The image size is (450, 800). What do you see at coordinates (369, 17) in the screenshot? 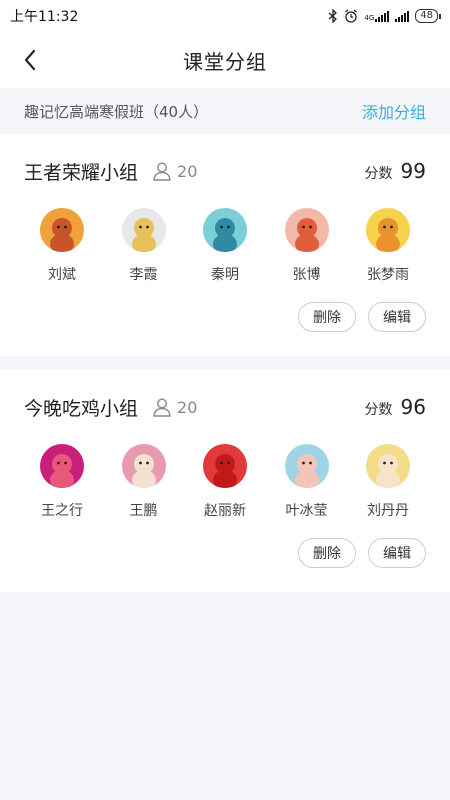
I see `network-type: 4G` at bounding box center [369, 17].